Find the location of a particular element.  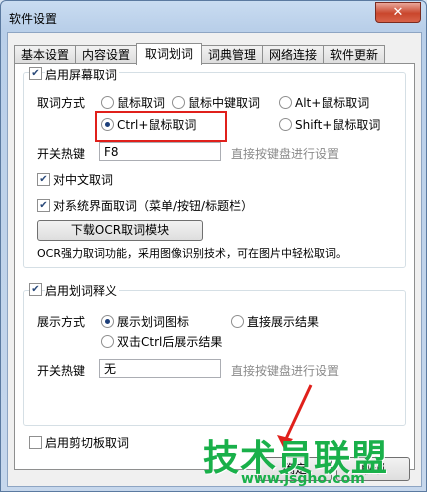

radio-show-result is located at coordinates (237, 321).